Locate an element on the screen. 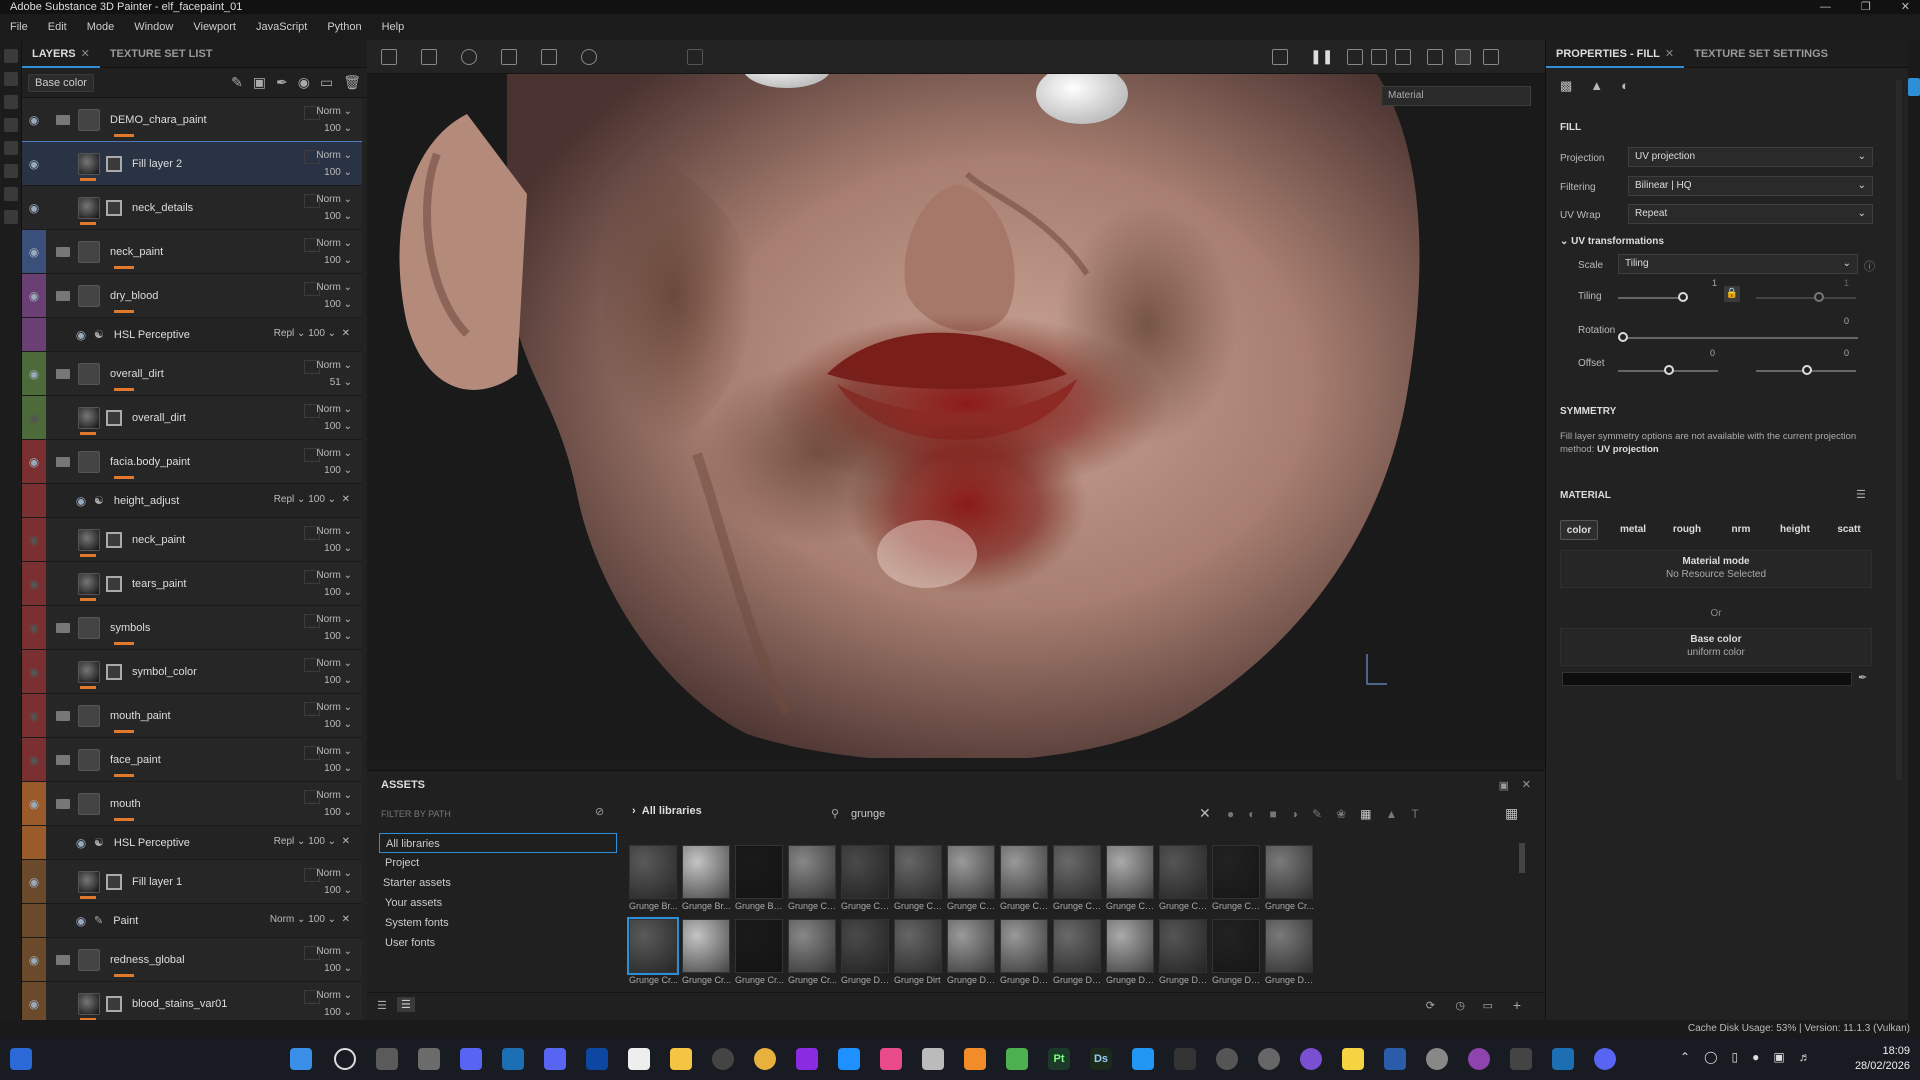 This screenshot has width=1920, height=1080. layer-row: ◉ facia.body_paint Norm ⌄ 100 ⌄ is located at coordinates (192, 462).